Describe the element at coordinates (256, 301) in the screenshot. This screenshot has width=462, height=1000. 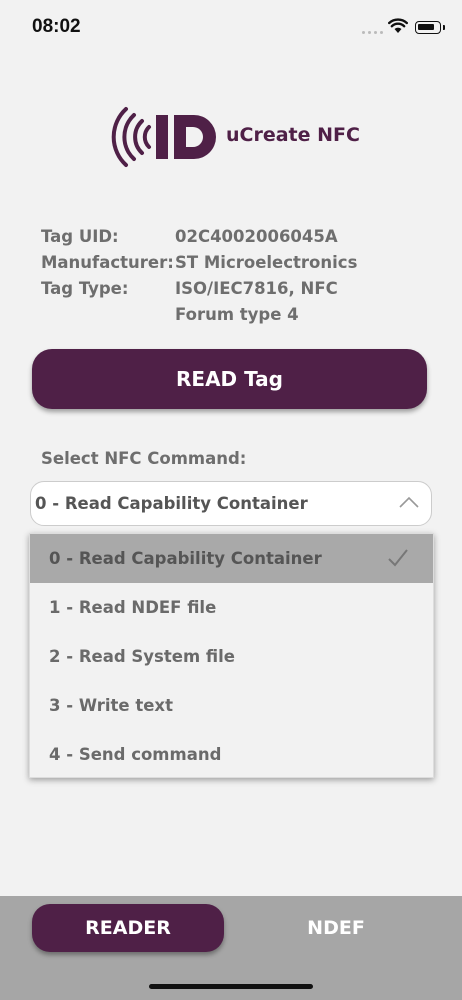
I see `tag-type-value: ISO/IEC7816, NFC Forum type 4` at that location.